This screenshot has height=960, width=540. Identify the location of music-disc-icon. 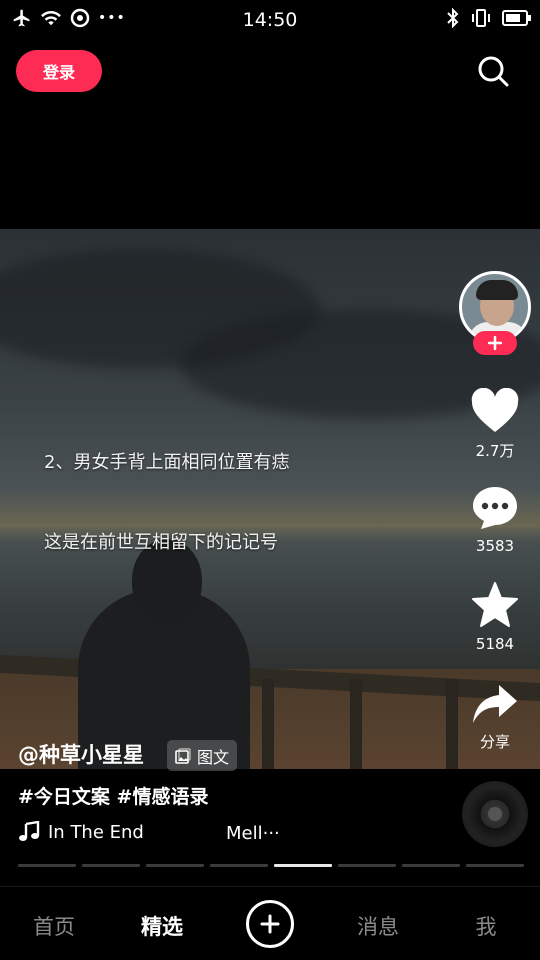
(495, 814).